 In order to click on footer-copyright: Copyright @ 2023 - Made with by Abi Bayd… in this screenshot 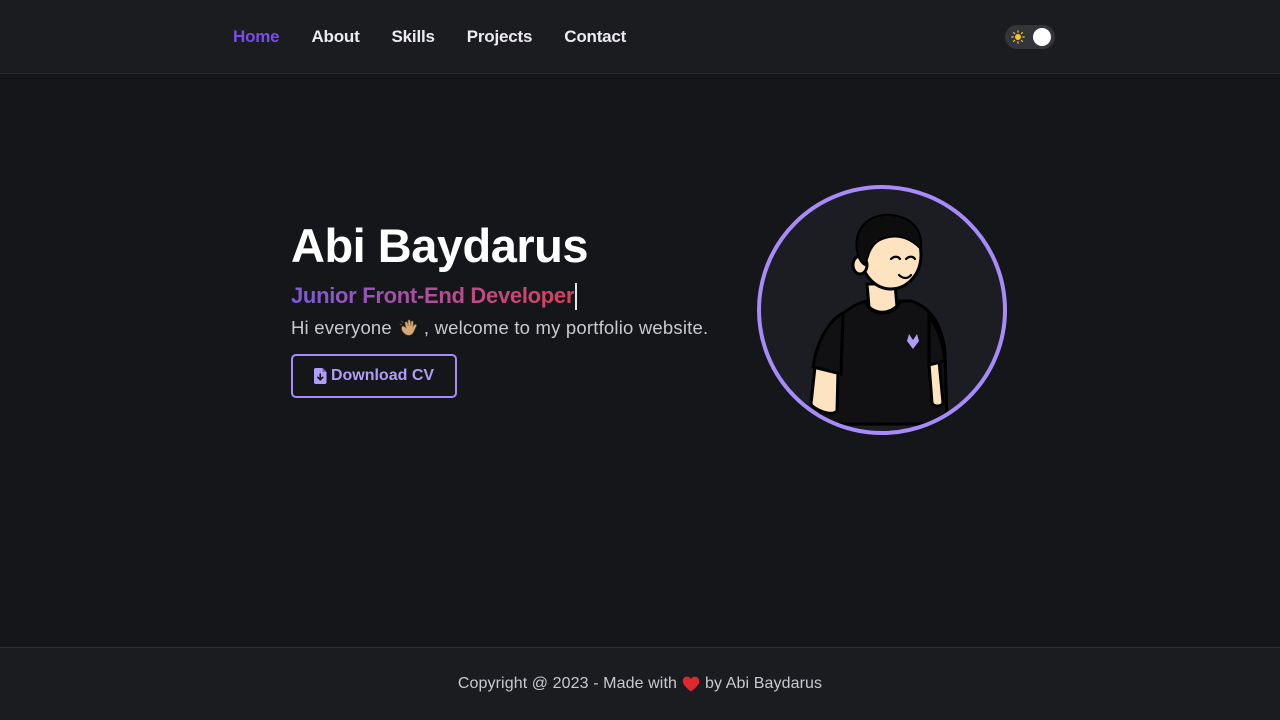, I will do `click(640, 684)`.